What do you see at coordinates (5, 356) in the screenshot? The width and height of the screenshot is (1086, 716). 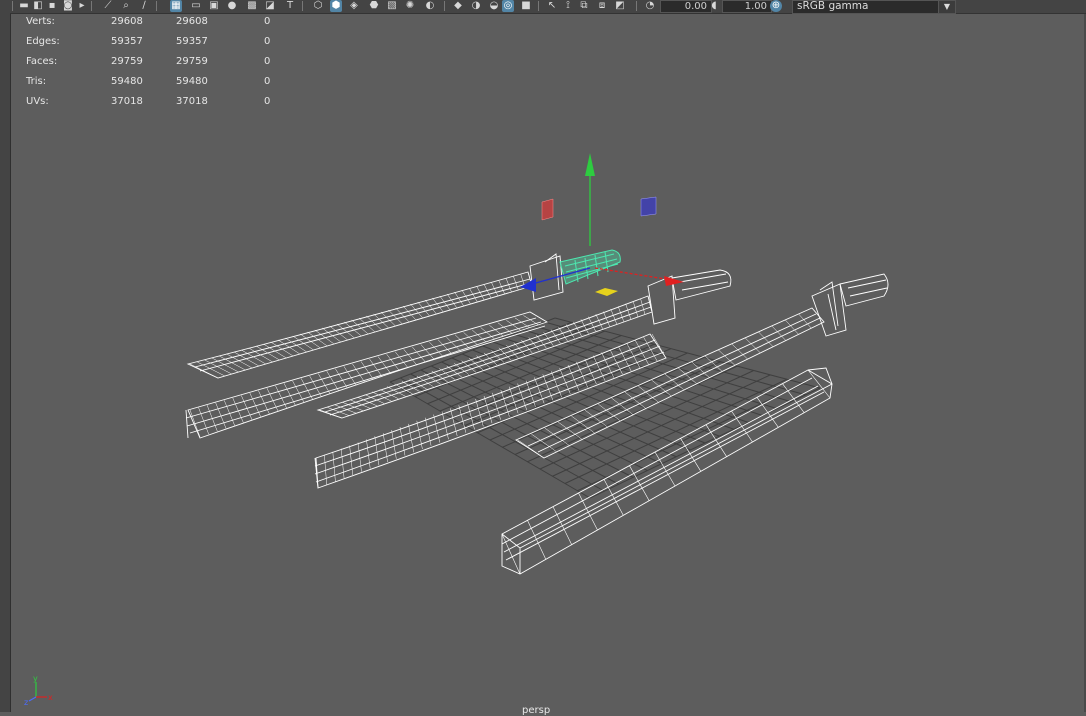 I see `left-panel-edge` at bounding box center [5, 356].